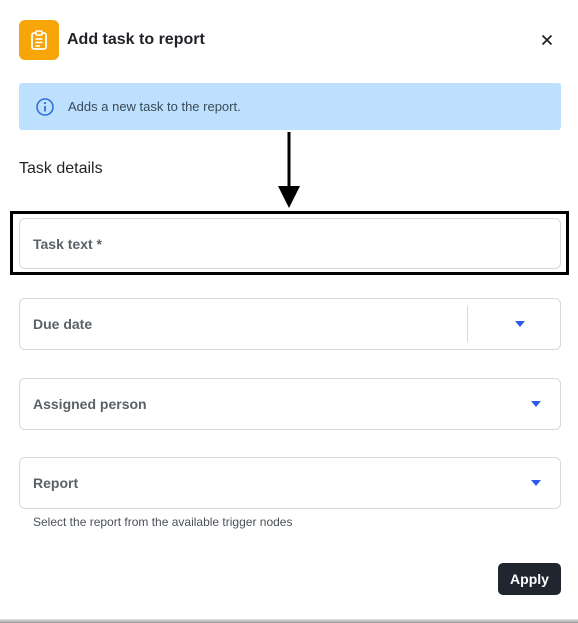 The image size is (578, 623). What do you see at coordinates (290, 483) in the screenshot?
I see `report-field: Report` at bounding box center [290, 483].